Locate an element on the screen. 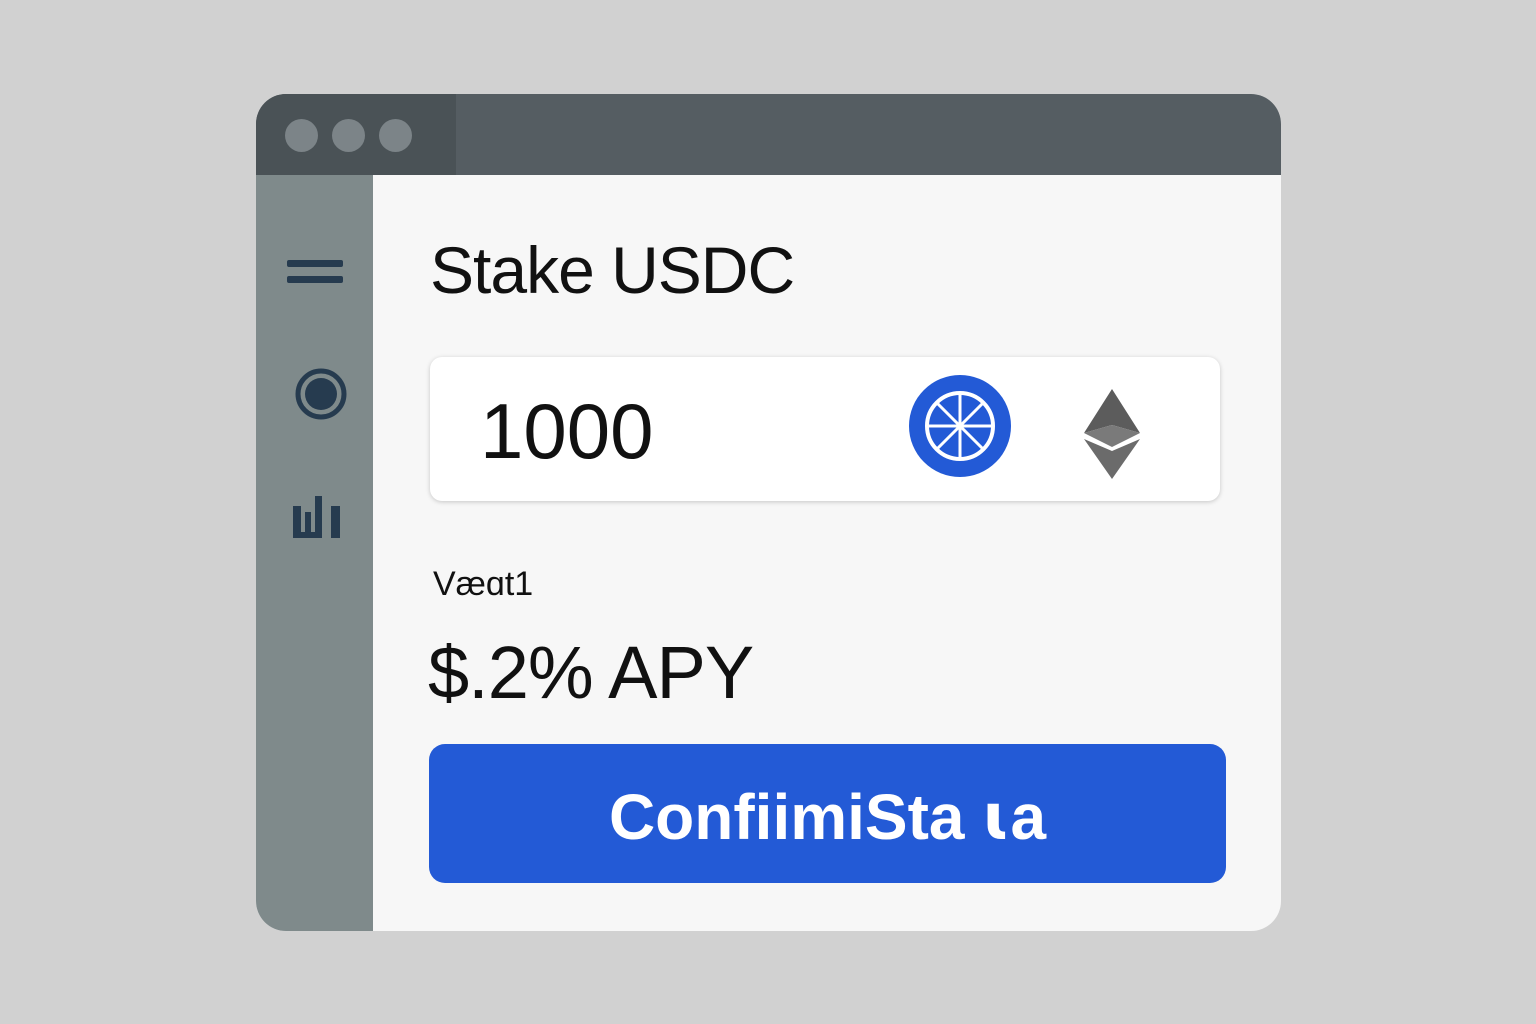 This screenshot has width=1536, height=1024. amount-field-container is located at coordinates (825, 429).